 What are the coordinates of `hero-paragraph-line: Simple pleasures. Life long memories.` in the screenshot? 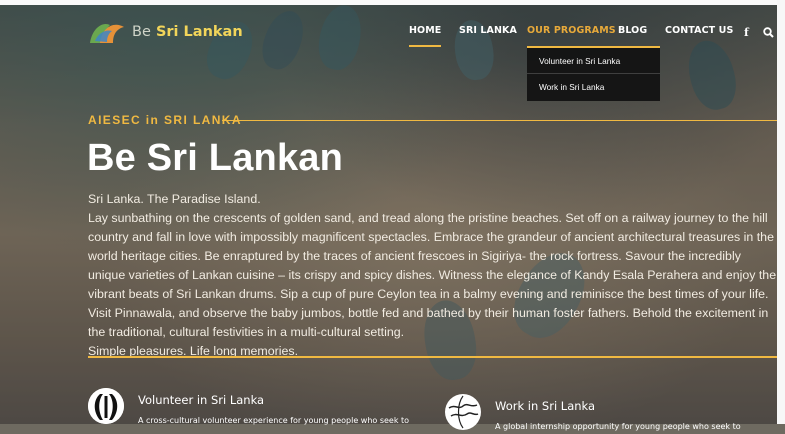 It's located at (193, 351).